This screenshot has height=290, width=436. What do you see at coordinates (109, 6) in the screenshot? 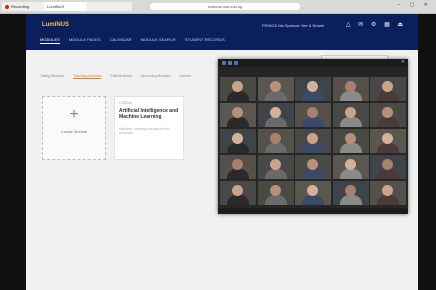
I see `browser-tab` at bounding box center [109, 6].